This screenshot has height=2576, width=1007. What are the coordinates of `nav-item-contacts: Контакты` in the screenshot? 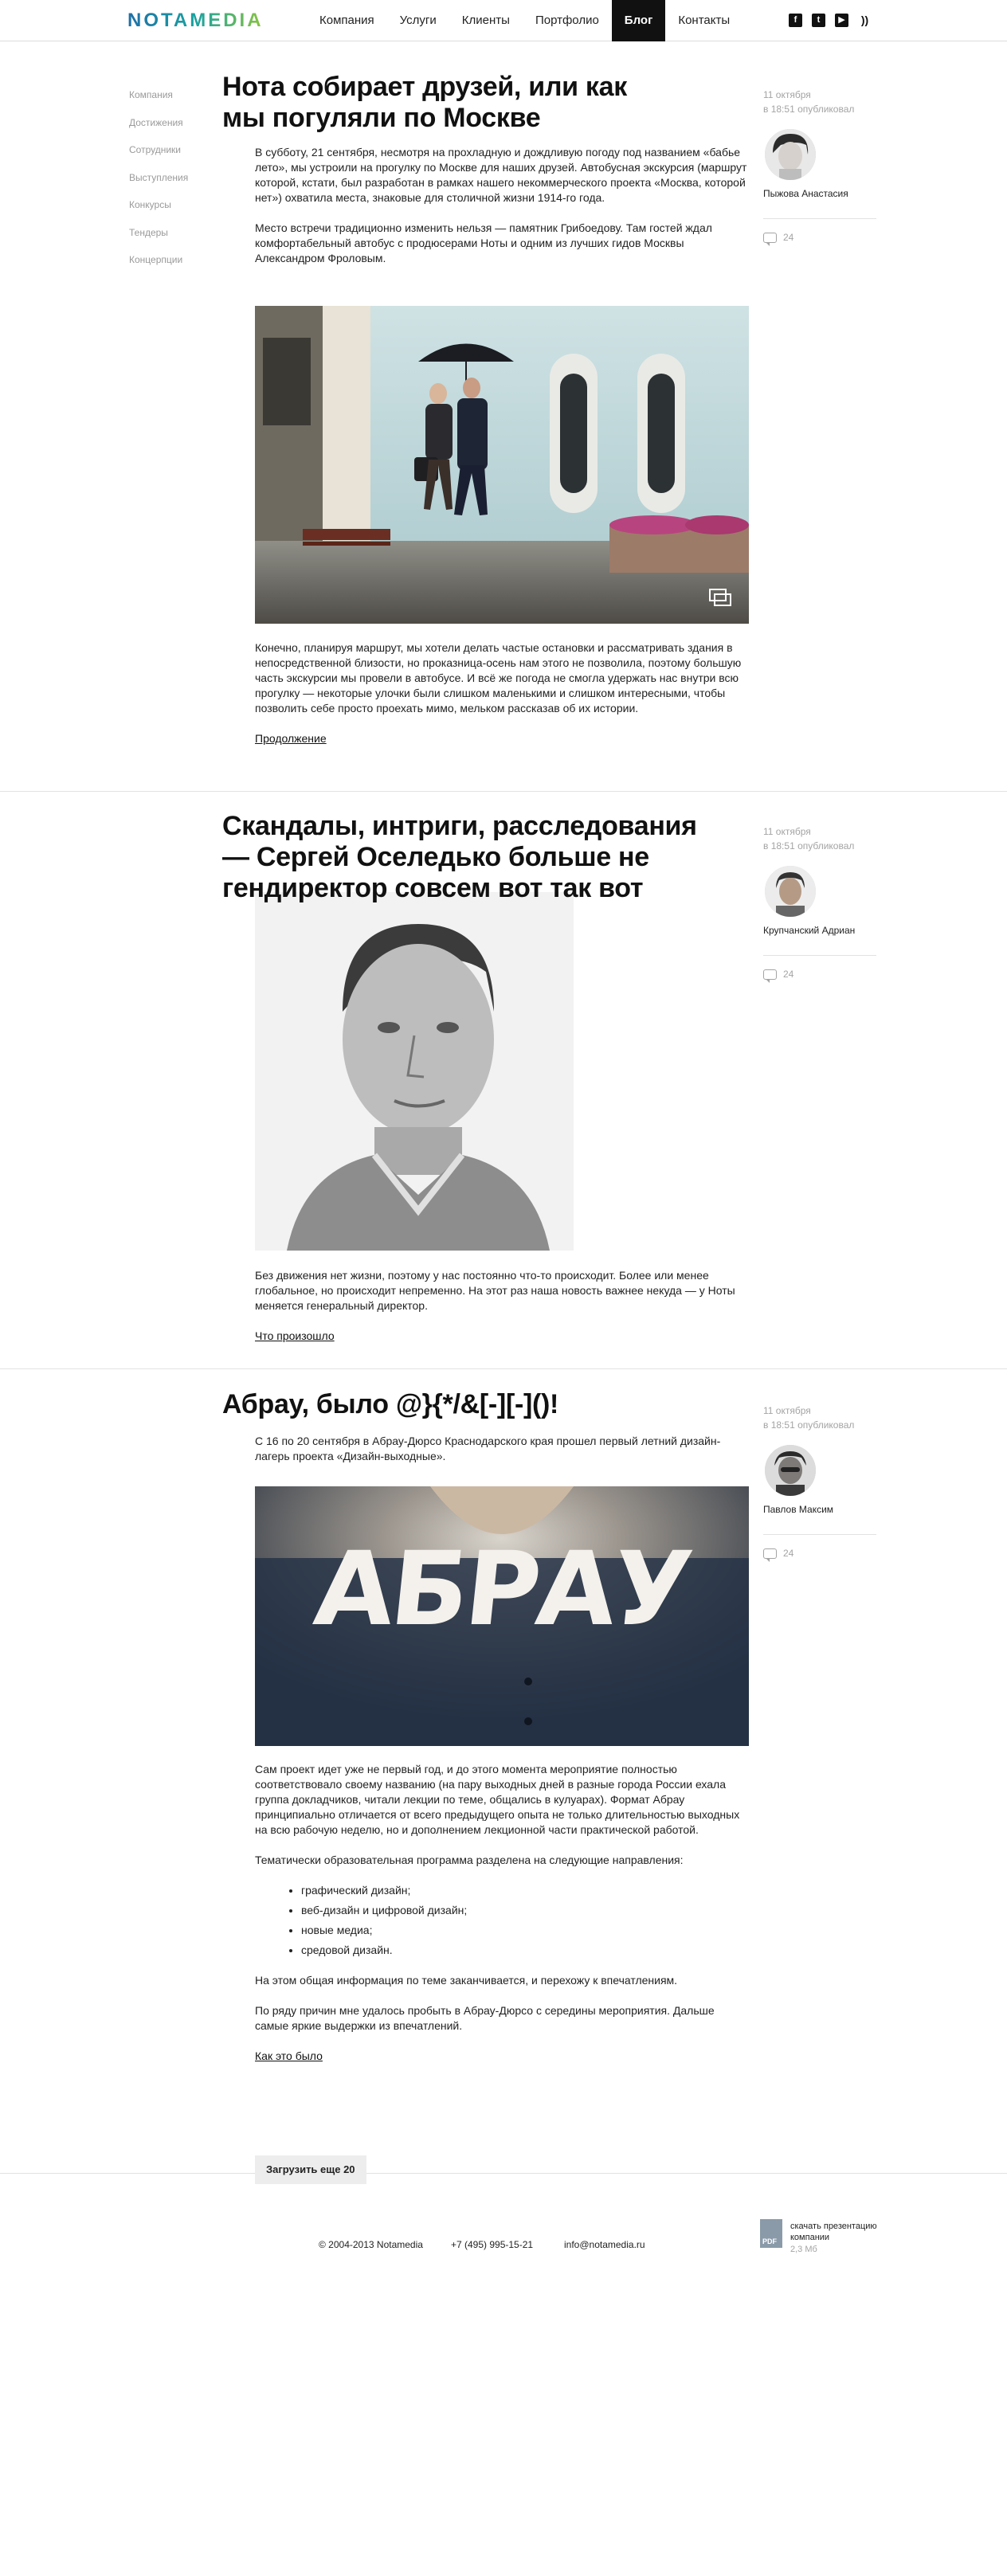 It's located at (704, 20).